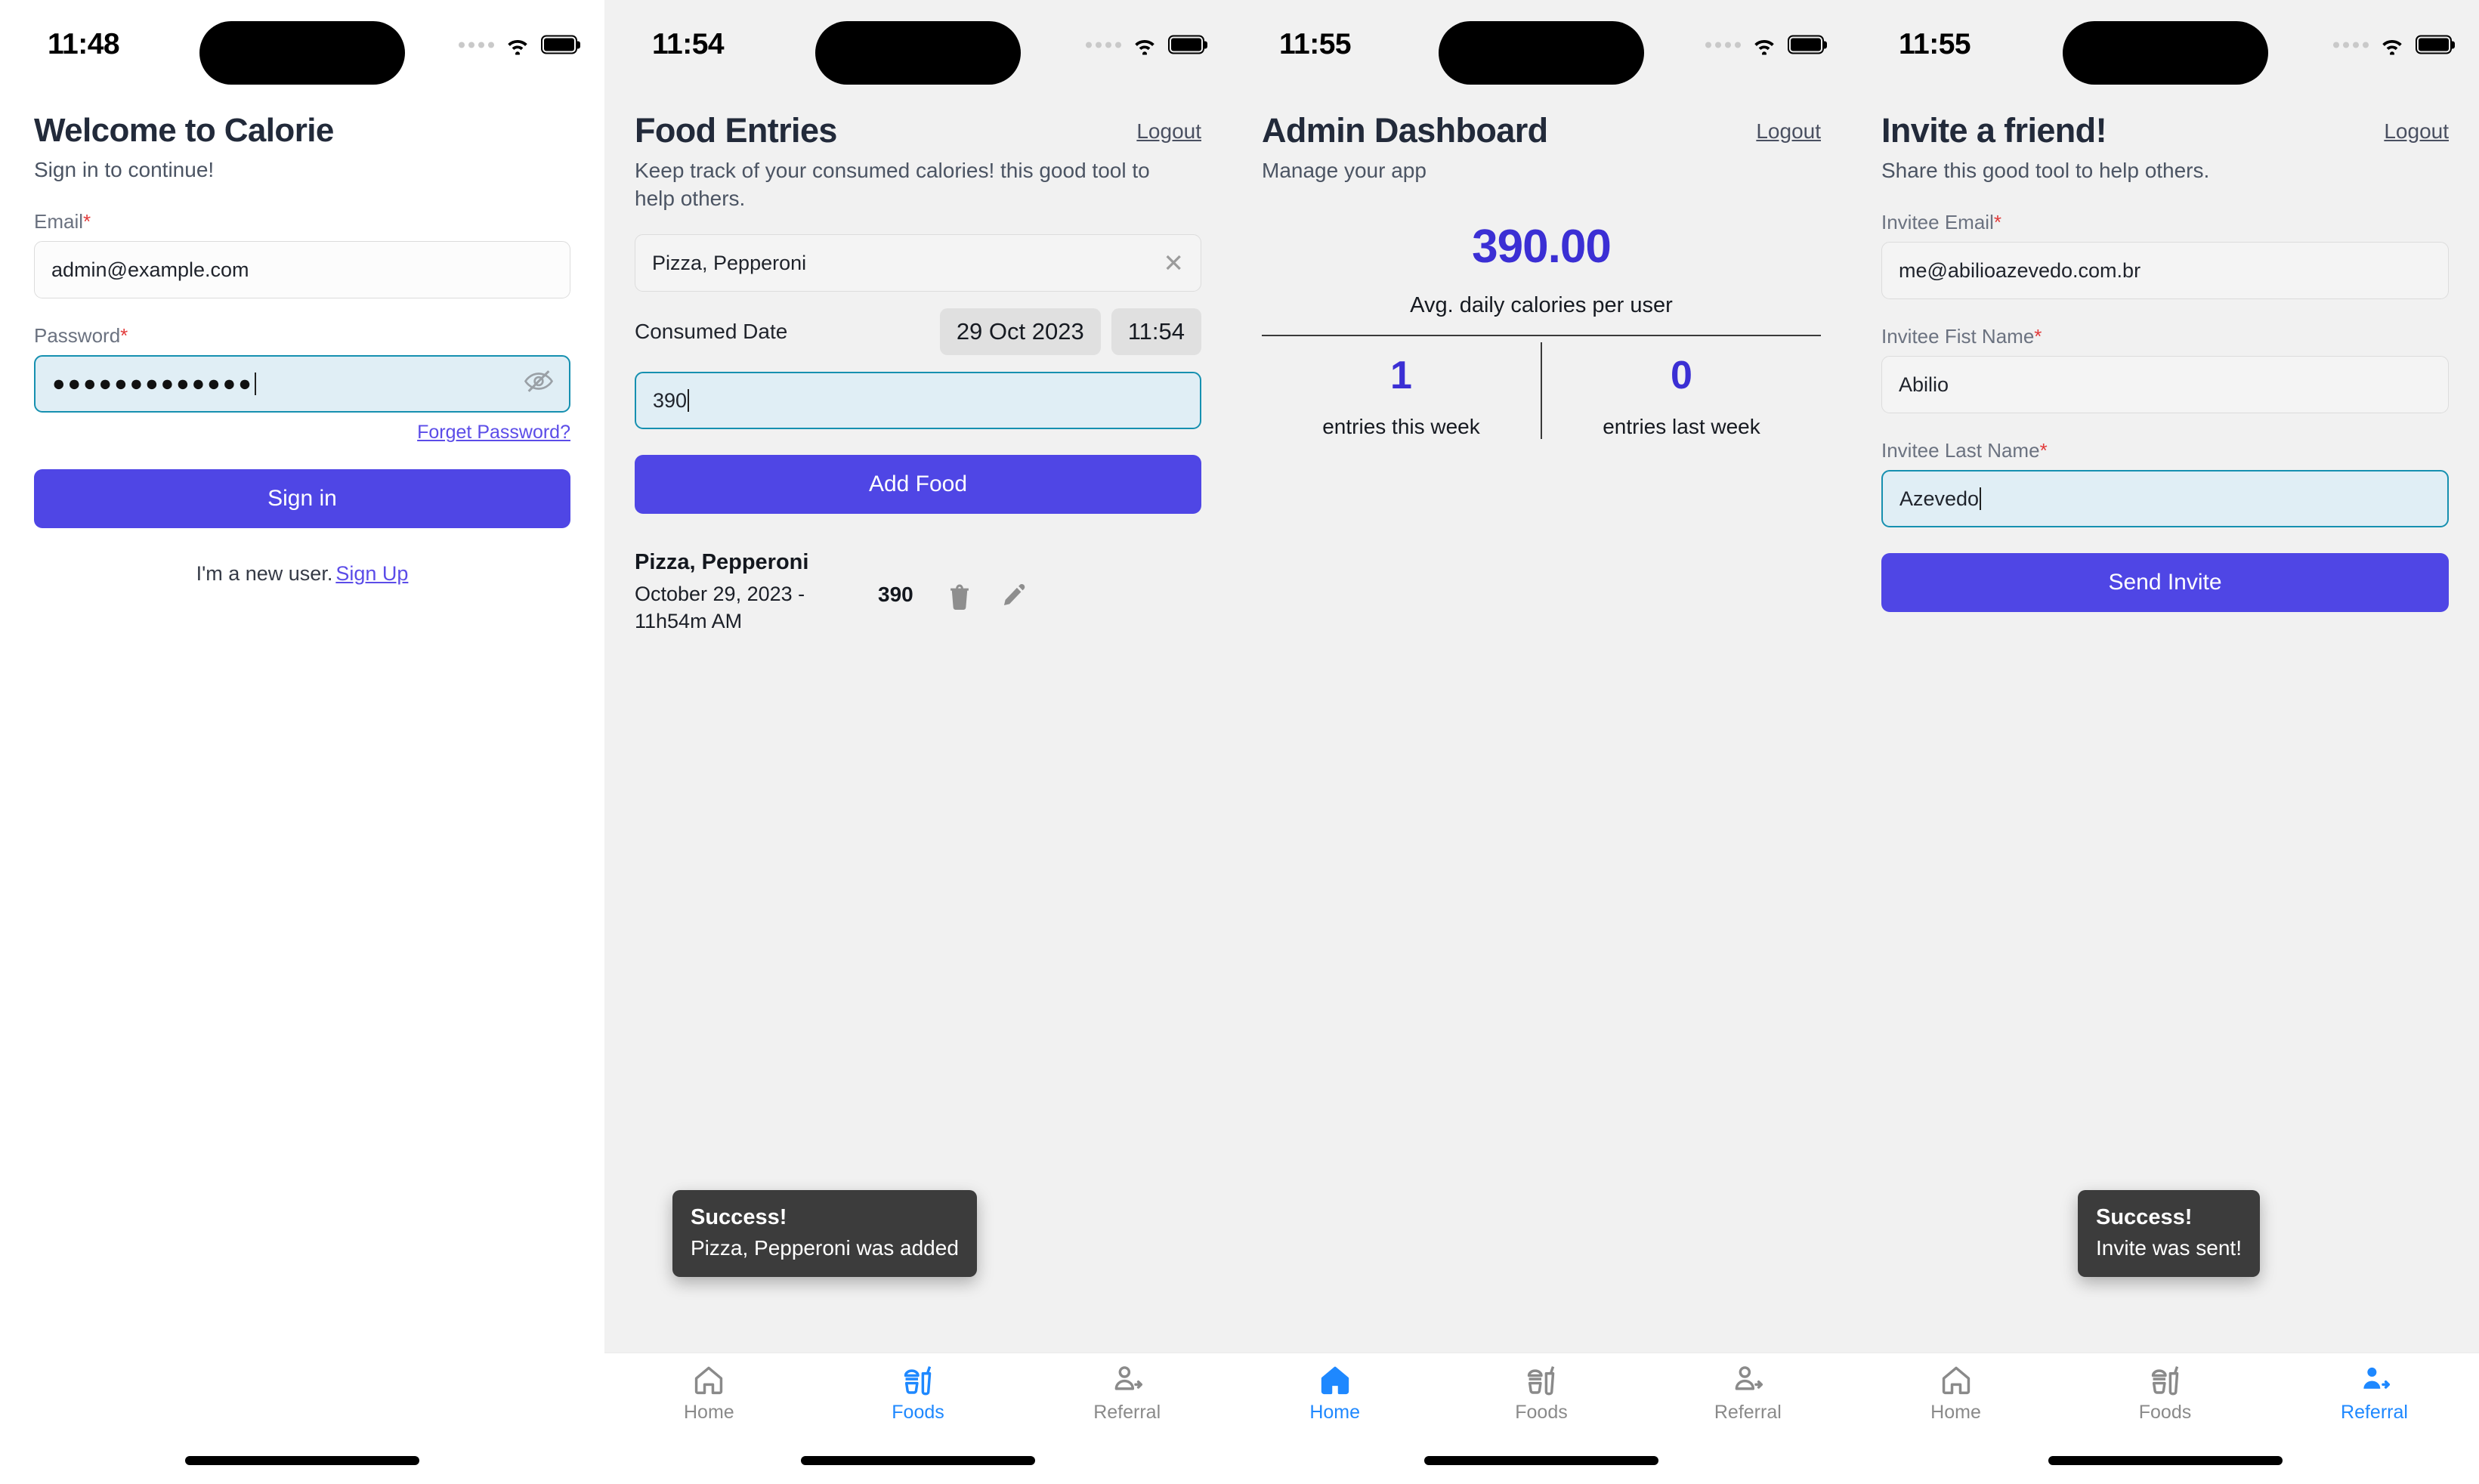 The width and height of the screenshot is (2479, 1484). Describe the element at coordinates (1924, 385) in the screenshot. I see `invitee-first-name-value: Abilio` at that location.